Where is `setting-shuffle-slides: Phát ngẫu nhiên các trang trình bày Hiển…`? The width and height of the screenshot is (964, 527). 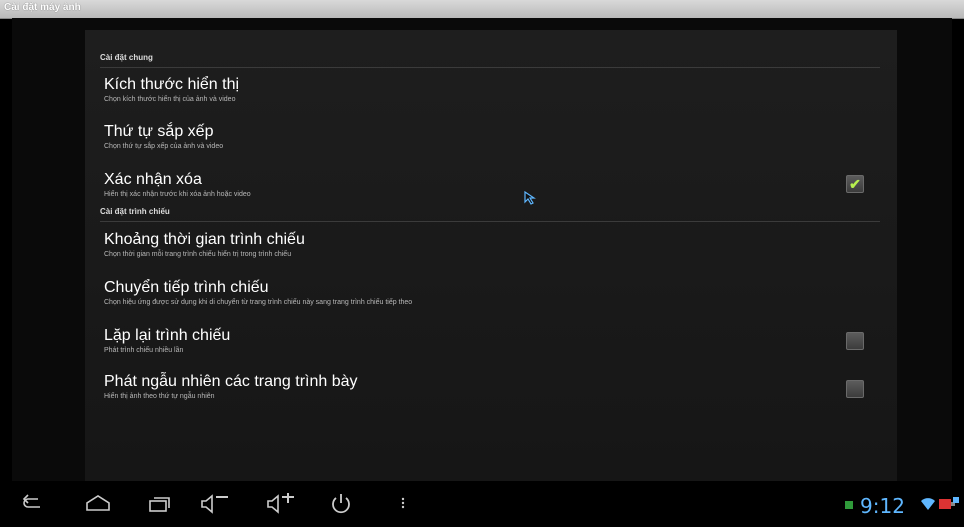 setting-shuffle-slides: Phát ngẫu nhiên các trang trình bày Hiển… is located at coordinates (489, 386).